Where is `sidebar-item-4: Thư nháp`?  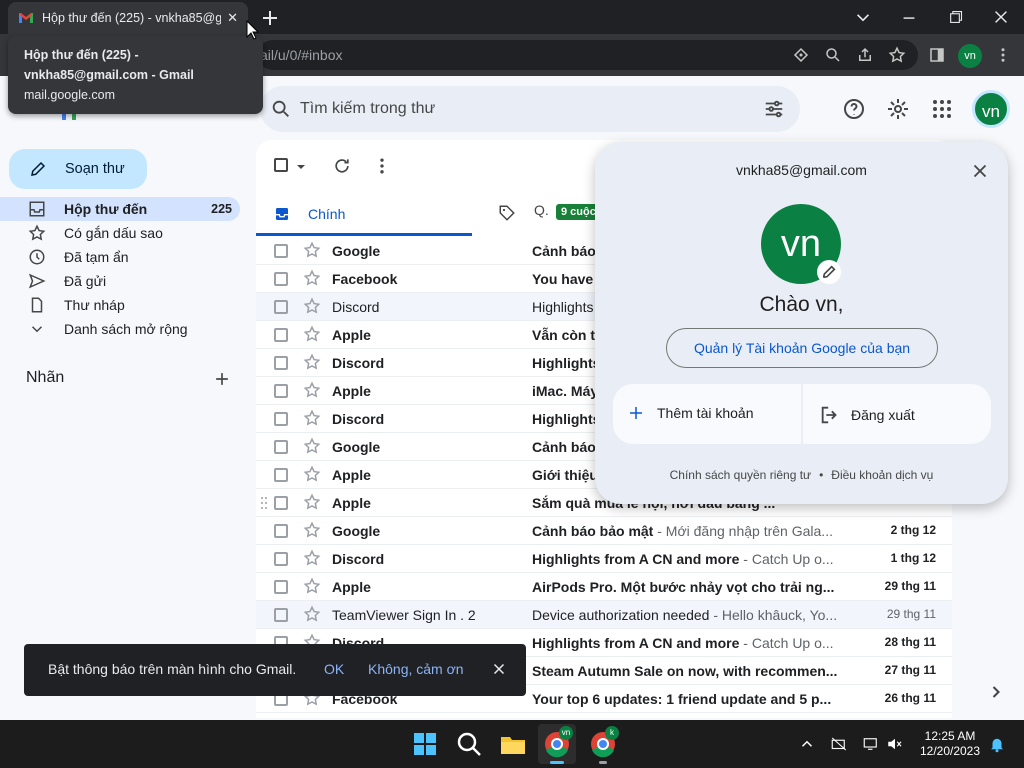
sidebar-item-4: Thư nháp is located at coordinates (120, 305).